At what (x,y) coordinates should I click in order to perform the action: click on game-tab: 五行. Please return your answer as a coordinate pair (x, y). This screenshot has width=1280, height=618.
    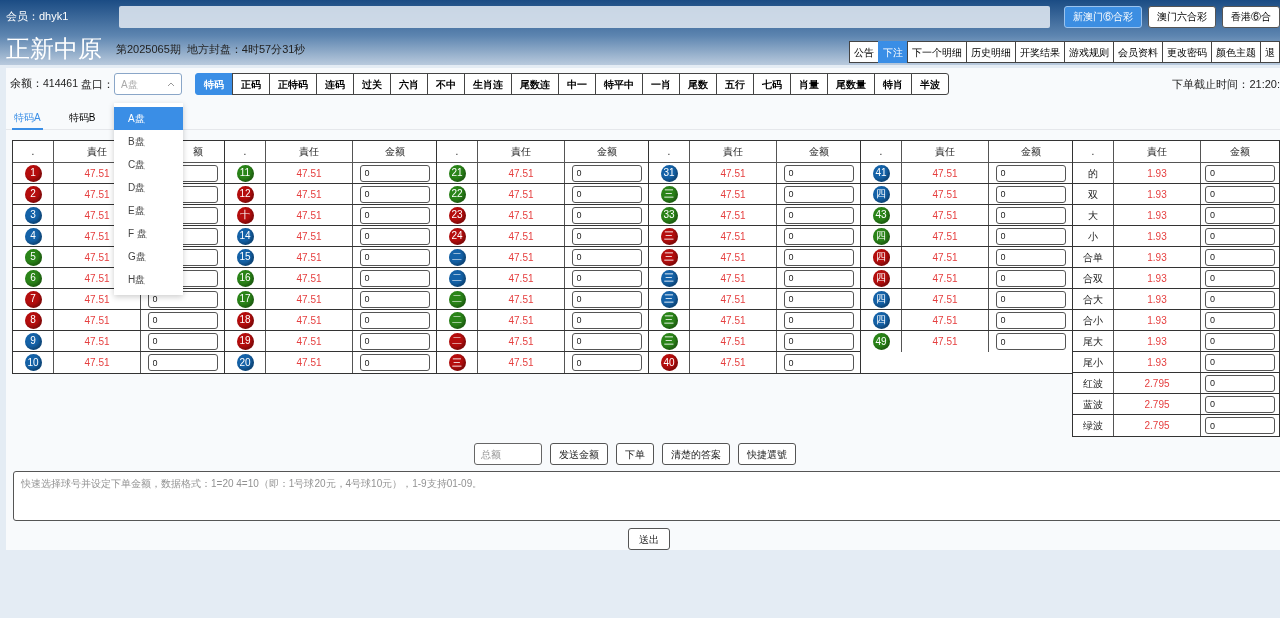
    Looking at the image, I should click on (735, 84).